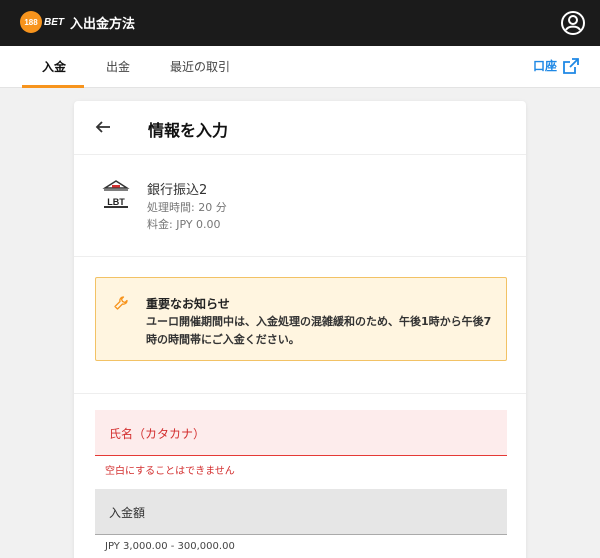  I want to click on processing-time: 処理時間: 20 分, so click(187, 207).